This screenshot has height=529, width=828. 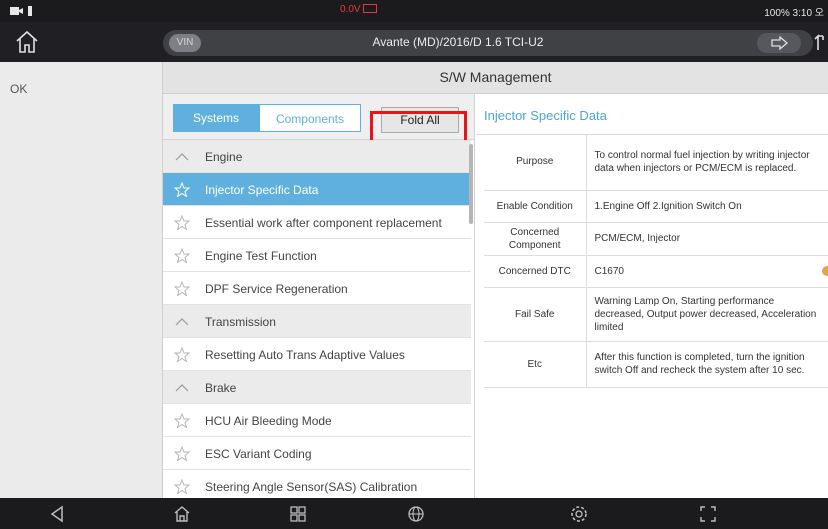 I want to click on dtc-info-icon, so click(x=825, y=271).